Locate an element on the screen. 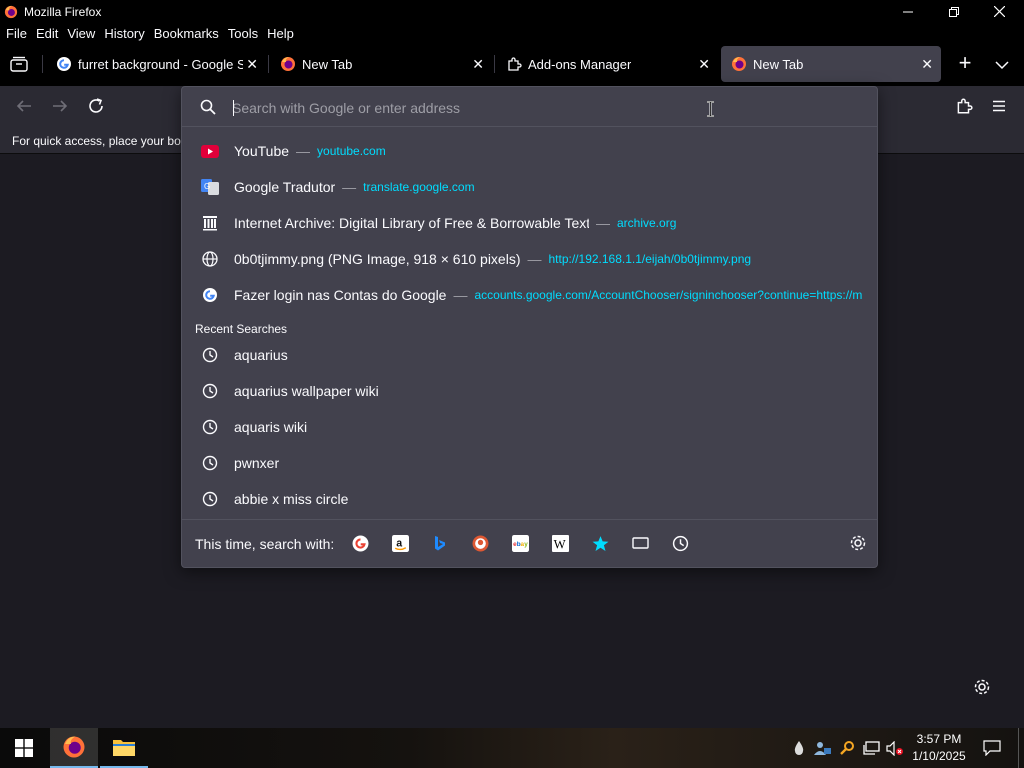 This screenshot has height=768, width=1024. reload-button is located at coordinates (96, 108).